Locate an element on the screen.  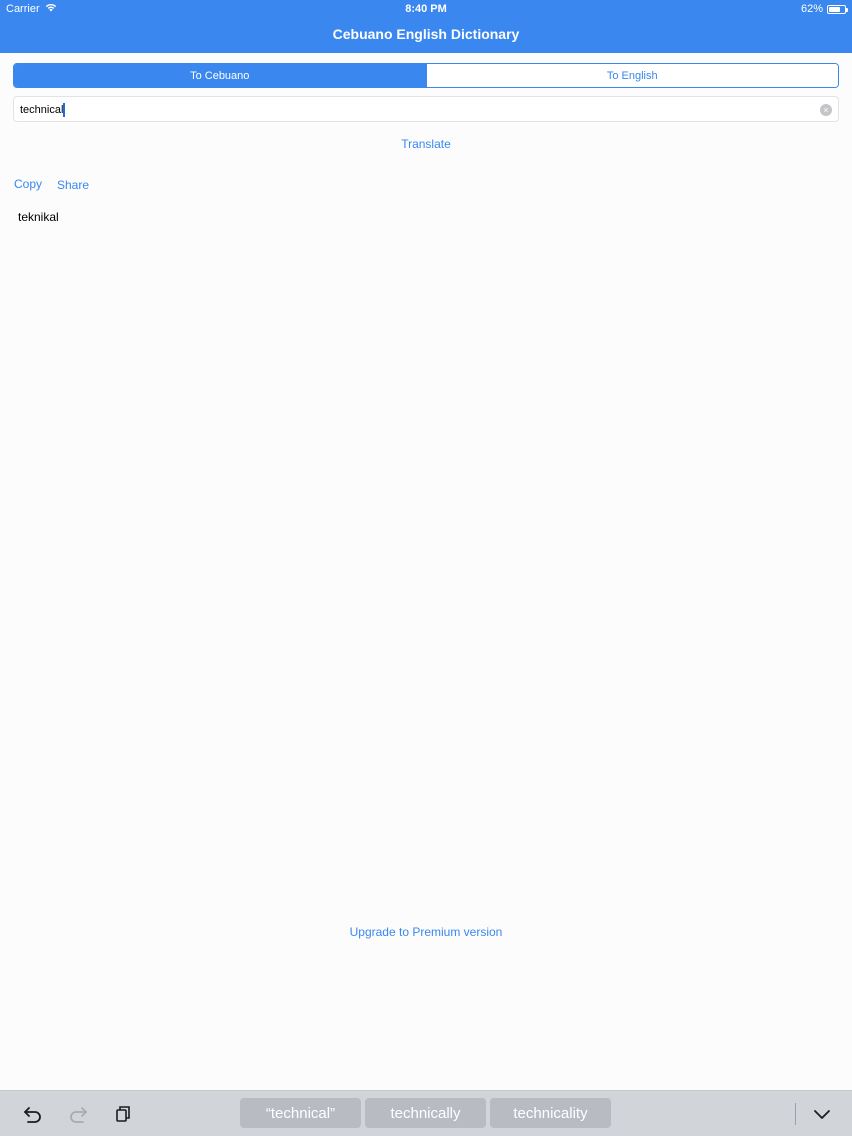
toolbar-divider is located at coordinates (795, 1114).